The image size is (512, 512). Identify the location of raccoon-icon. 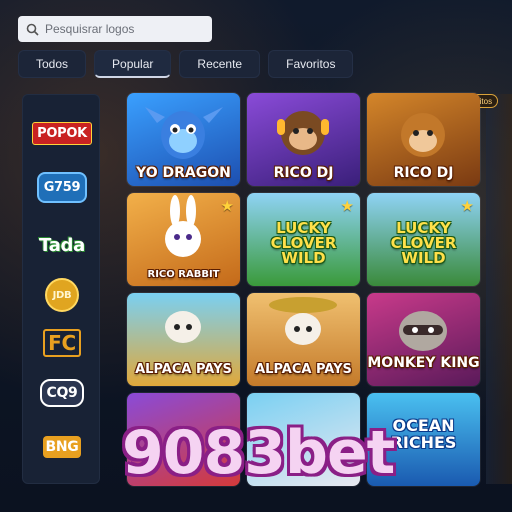
(423, 331).